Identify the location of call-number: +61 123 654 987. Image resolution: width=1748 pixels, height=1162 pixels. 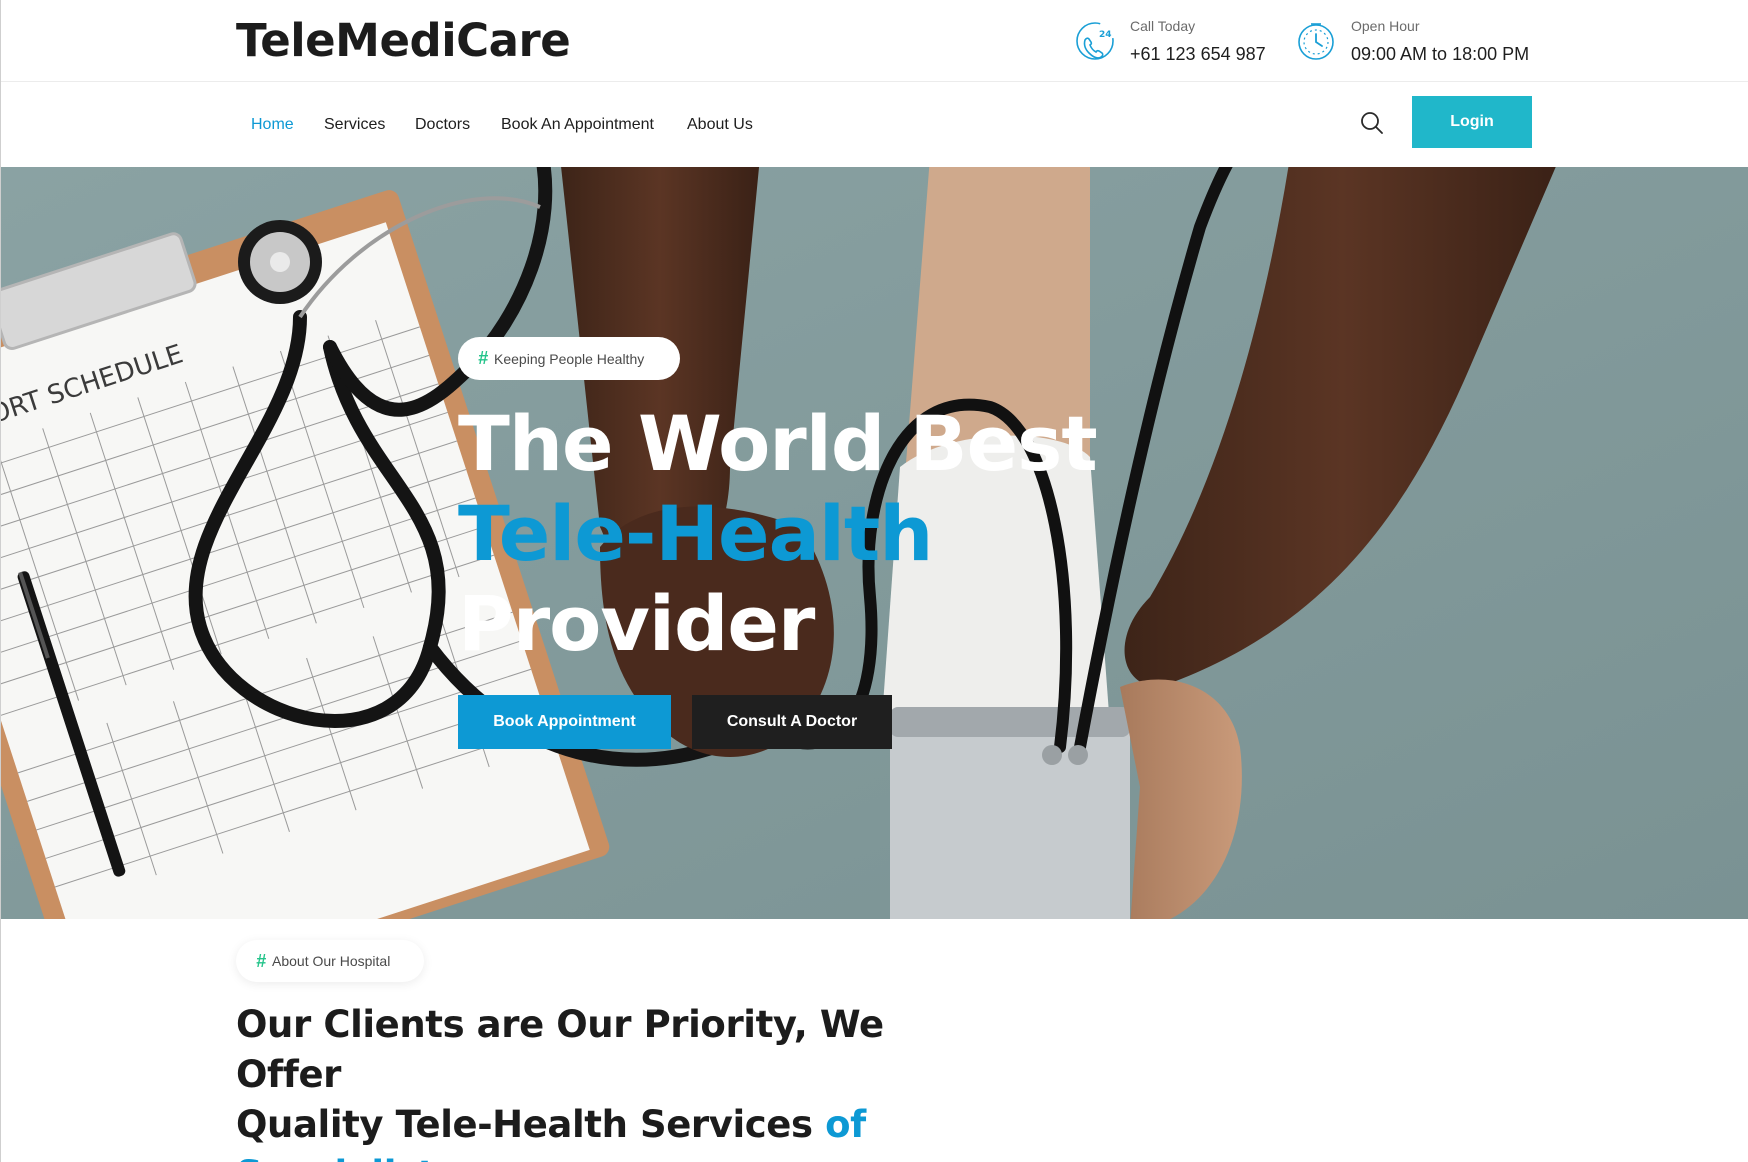
(1198, 54).